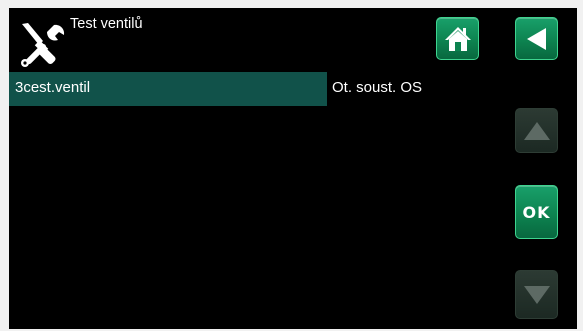  I want to click on ok-label: OK, so click(536, 212).